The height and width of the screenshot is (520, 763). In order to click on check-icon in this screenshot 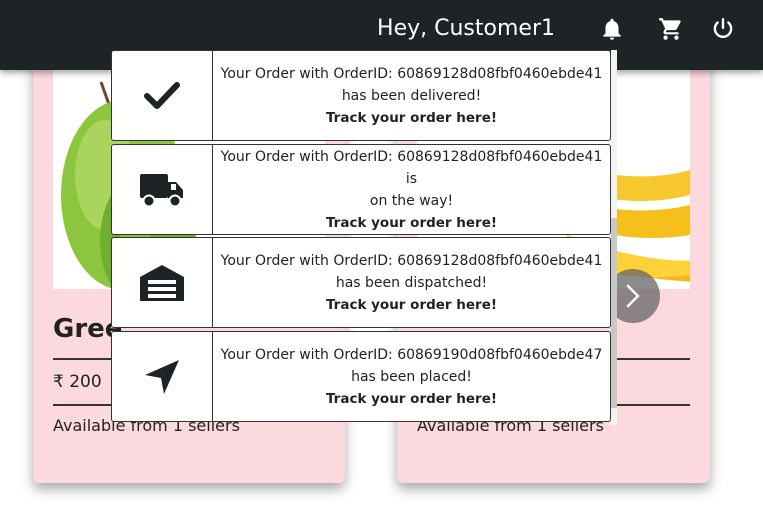, I will do `click(162, 95)`.